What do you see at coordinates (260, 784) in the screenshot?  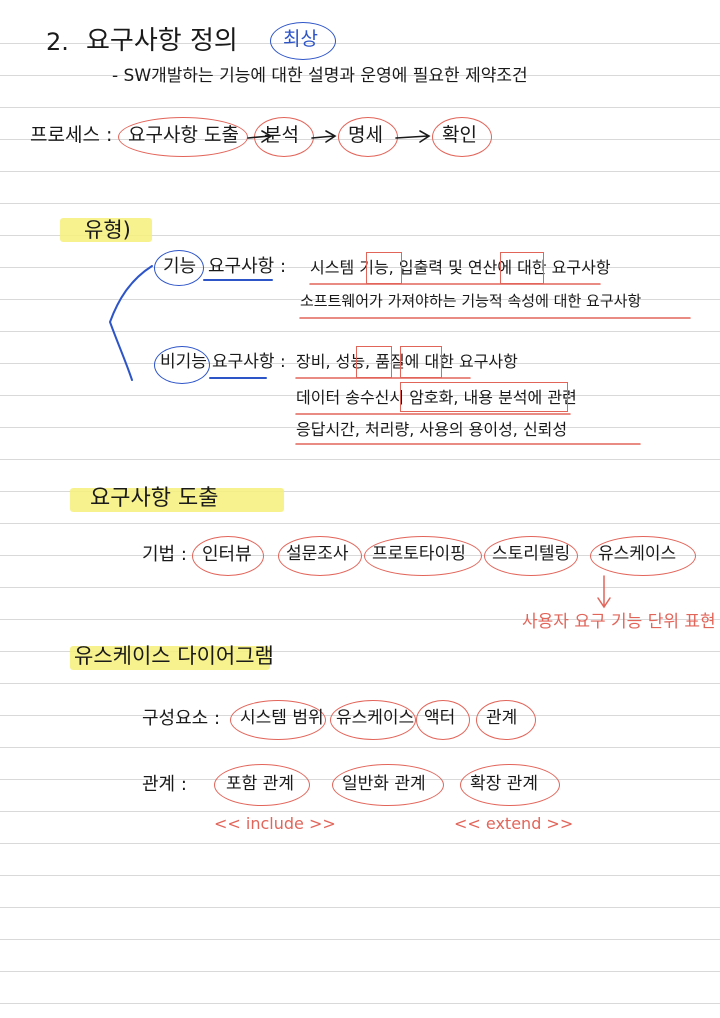 I see `relation-1: 포함 관계` at bounding box center [260, 784].